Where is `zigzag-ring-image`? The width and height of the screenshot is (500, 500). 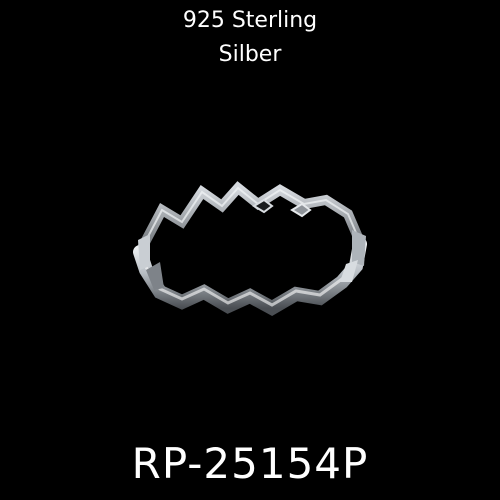
zigzag-ring-image is located at coordinates (250, 249).